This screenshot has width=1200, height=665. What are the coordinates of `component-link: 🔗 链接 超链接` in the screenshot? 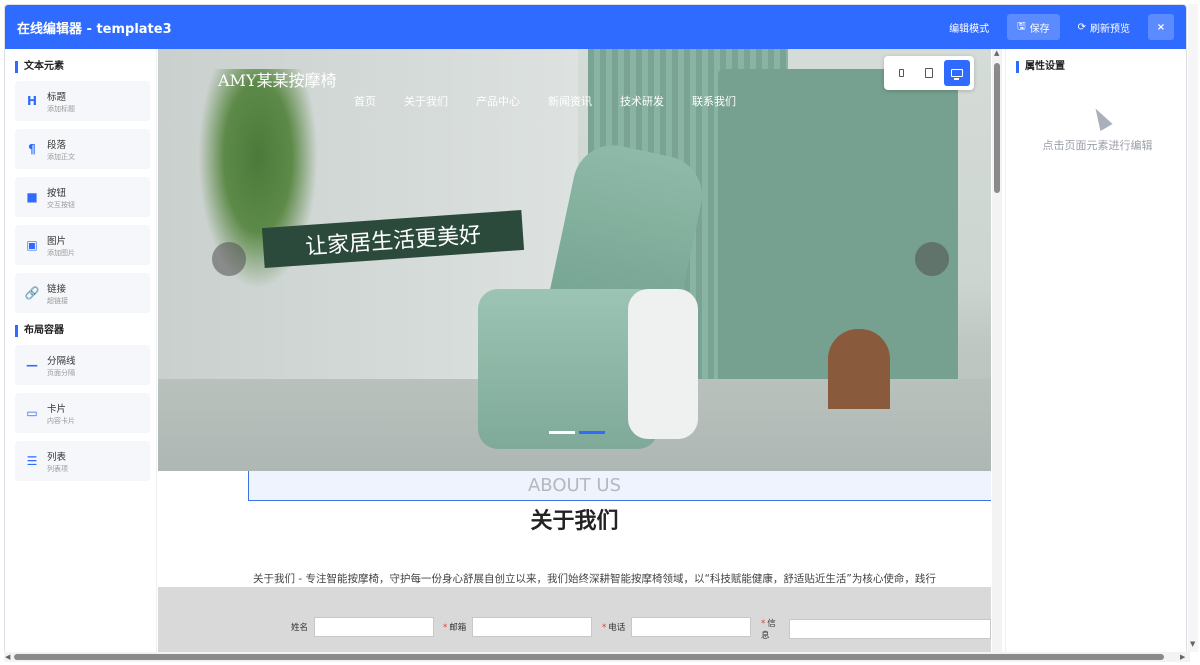 It's located at (82, 293).